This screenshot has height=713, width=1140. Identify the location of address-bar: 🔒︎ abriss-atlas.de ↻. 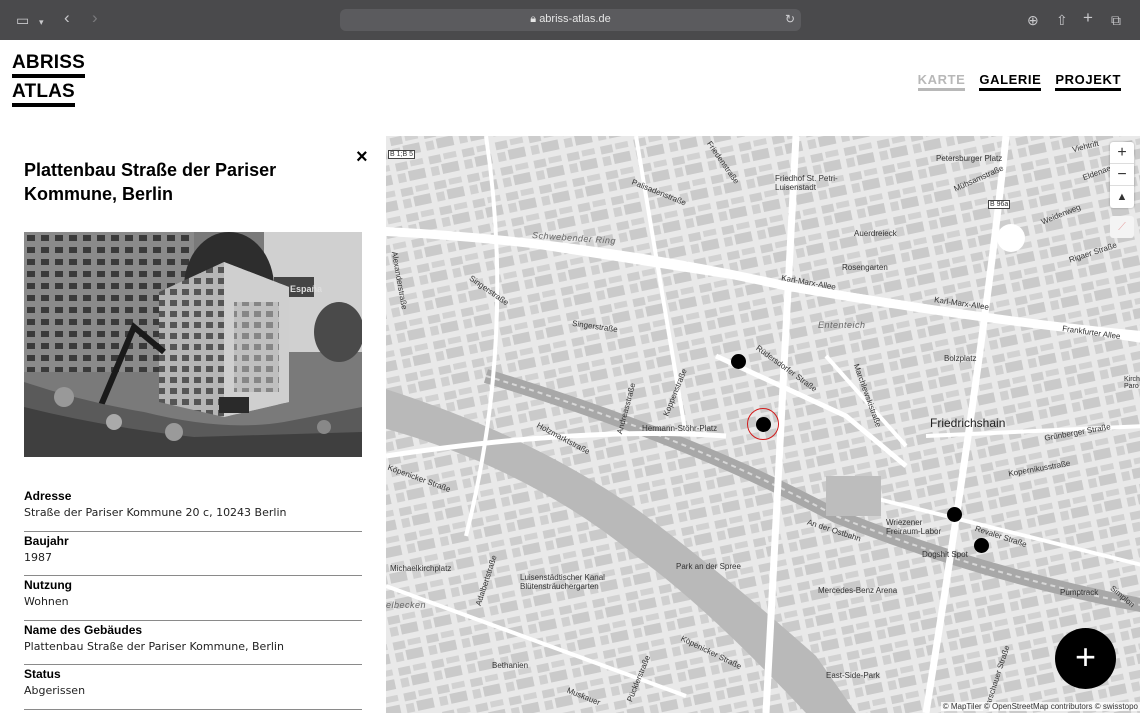
(570, 20).